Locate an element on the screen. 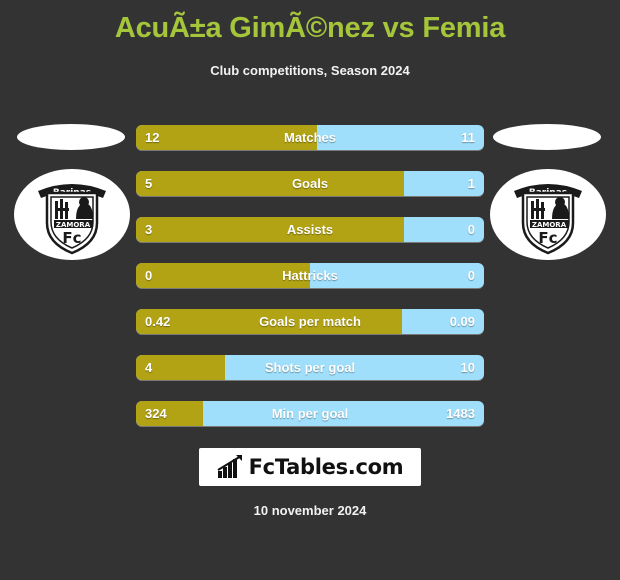  stat-label: Hattricks is located at coordinates (310, 275).